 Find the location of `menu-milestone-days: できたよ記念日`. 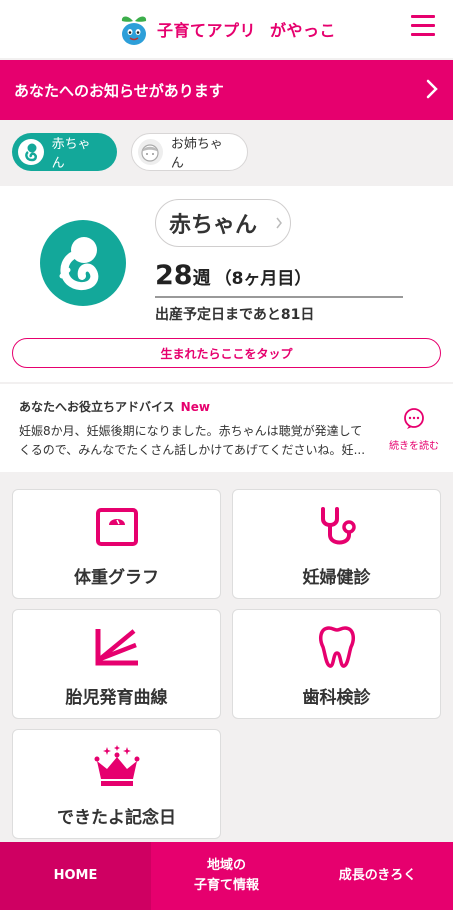

menu-milestone-days: できたよ記念日 is located at coordinates (116, 784).